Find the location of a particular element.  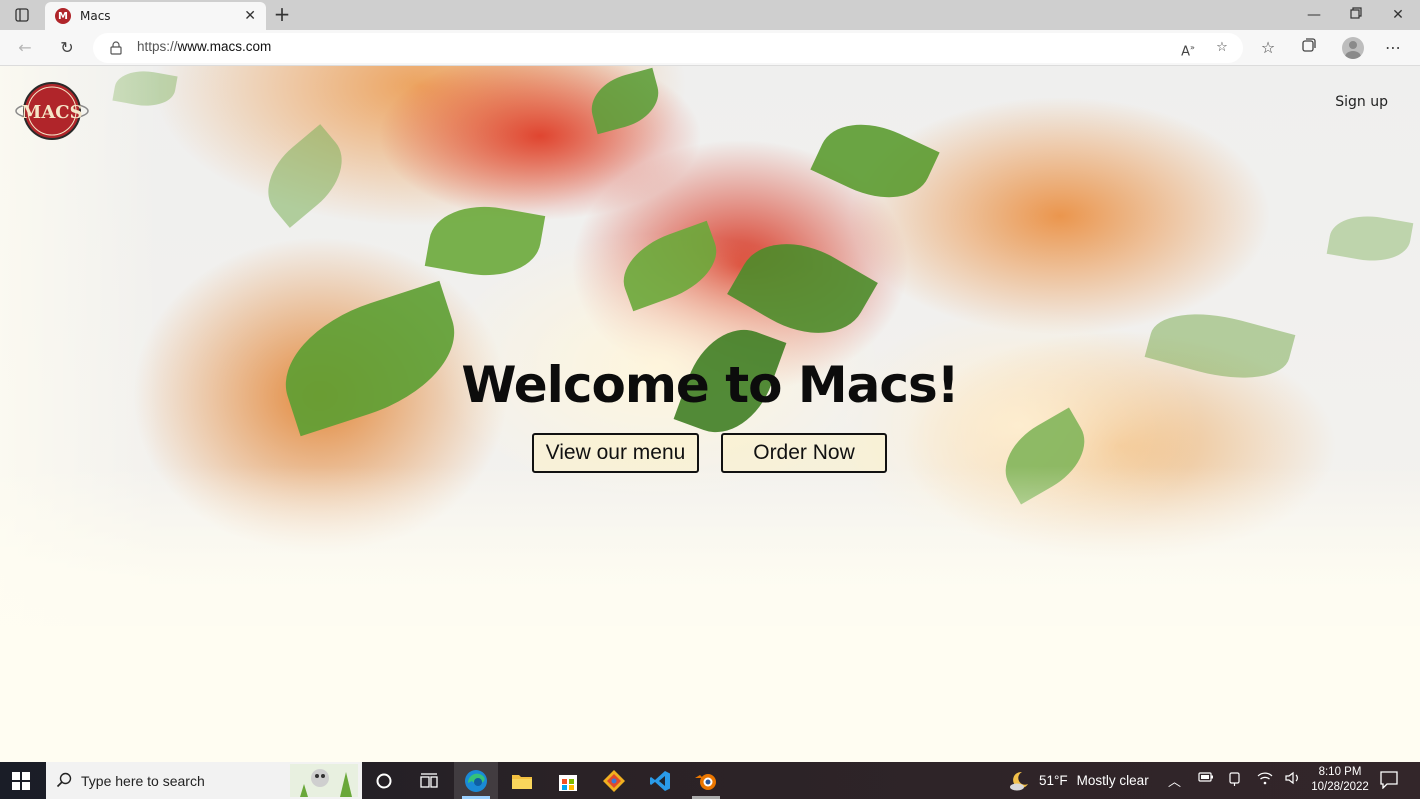

logo-text: MACS is located at coordinates (51, 112).